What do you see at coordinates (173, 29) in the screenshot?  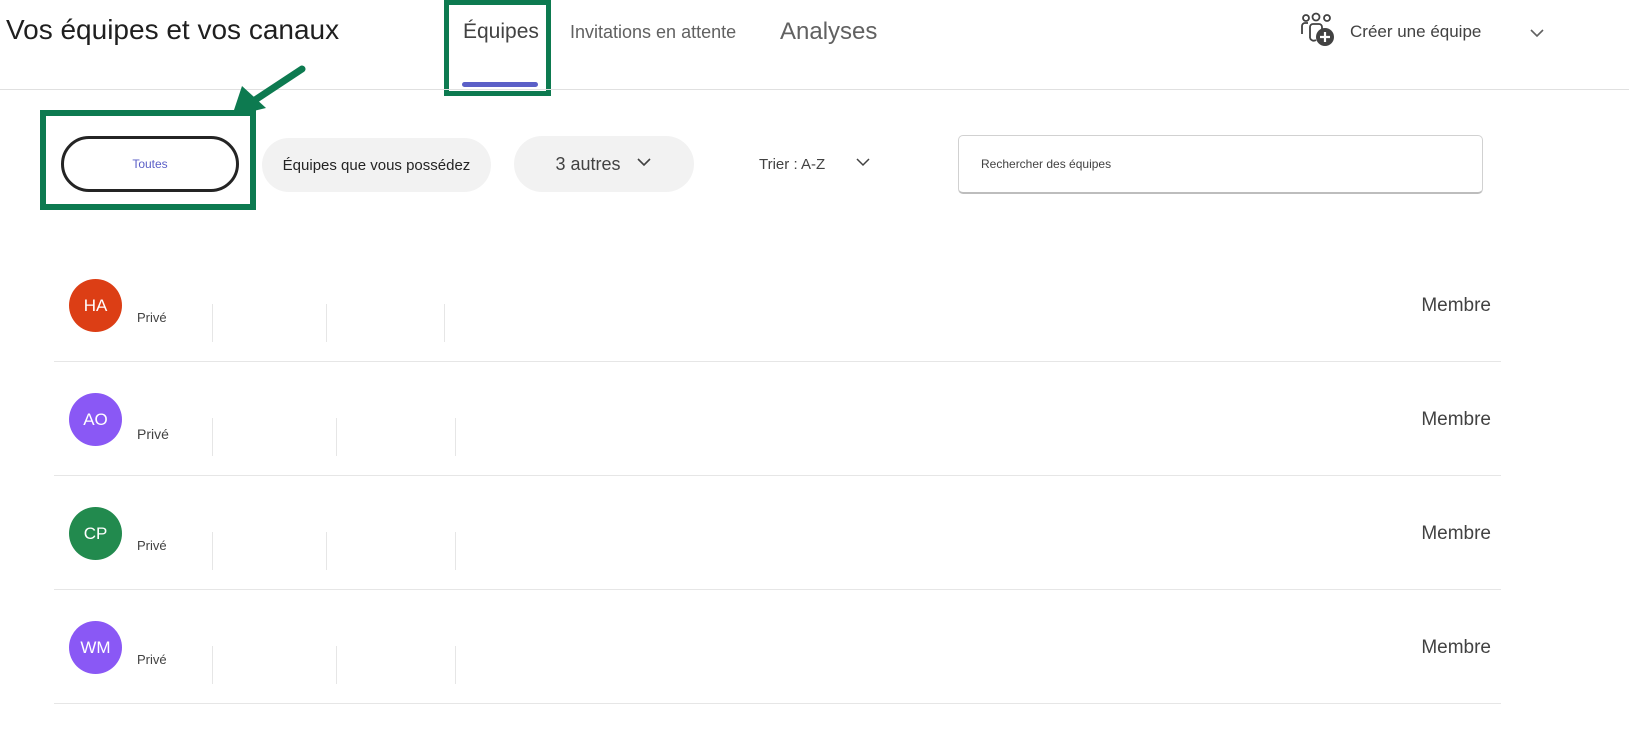 I see `page-title: Vos équipes et vos canaux` at bounding box center [173, 29].